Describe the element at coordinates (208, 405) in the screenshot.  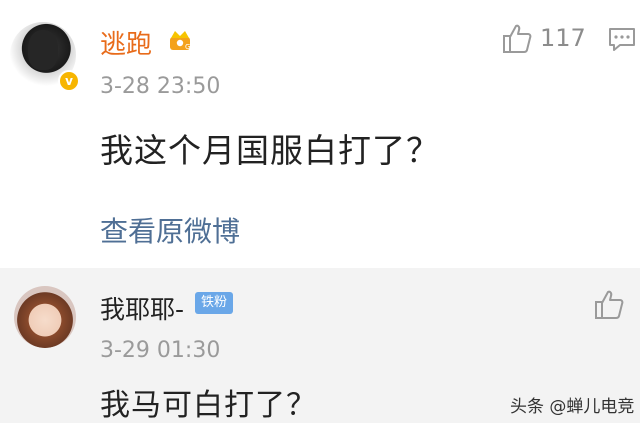
I see `comment-text: 我马可白打了？` at that location.